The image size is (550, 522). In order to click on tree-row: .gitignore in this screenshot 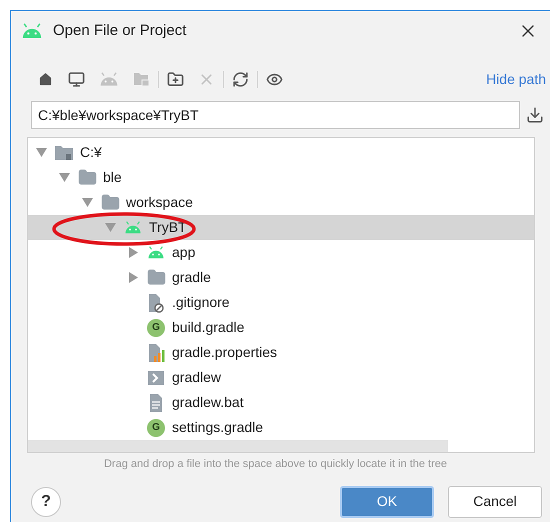, I will do `click(281, 302)`.